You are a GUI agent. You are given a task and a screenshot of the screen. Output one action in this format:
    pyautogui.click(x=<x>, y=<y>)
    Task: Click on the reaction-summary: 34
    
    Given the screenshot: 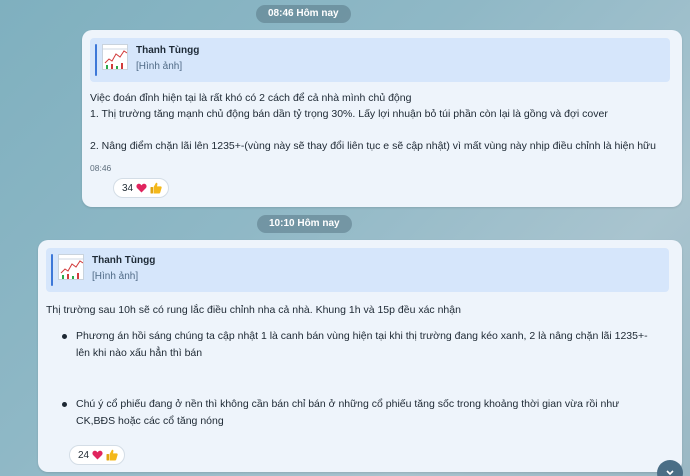 What is the action you would take?
    pyautogui.click(x=141, y=188)
    